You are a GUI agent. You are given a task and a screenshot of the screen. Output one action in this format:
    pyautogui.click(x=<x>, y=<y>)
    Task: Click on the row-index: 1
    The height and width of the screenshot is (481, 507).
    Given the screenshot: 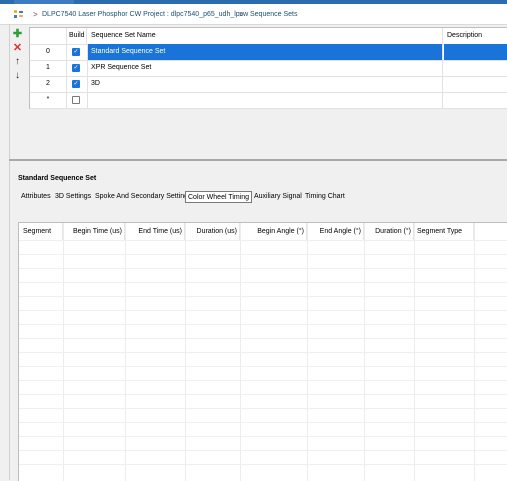 What is the action you would take?
    pyautogui.click(x=48, y=68)
    